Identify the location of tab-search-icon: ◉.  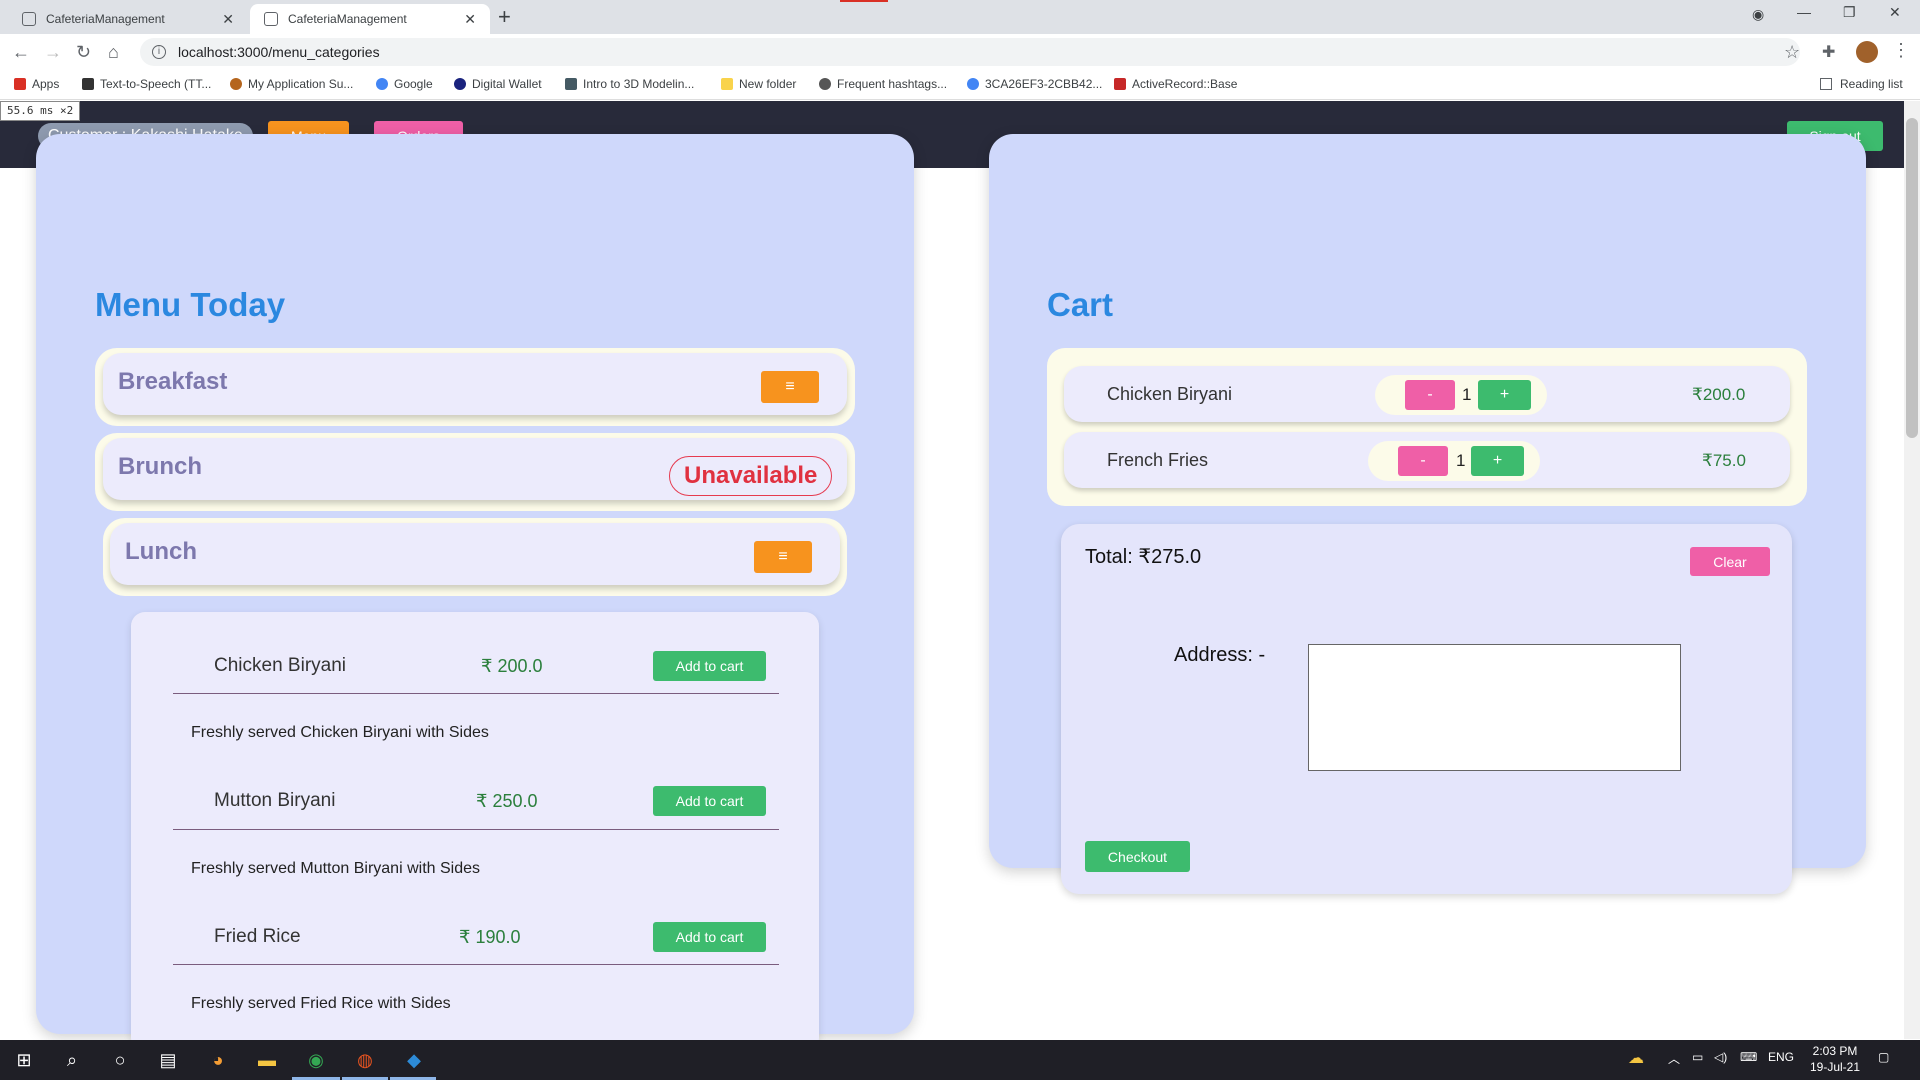
(1758, 14).